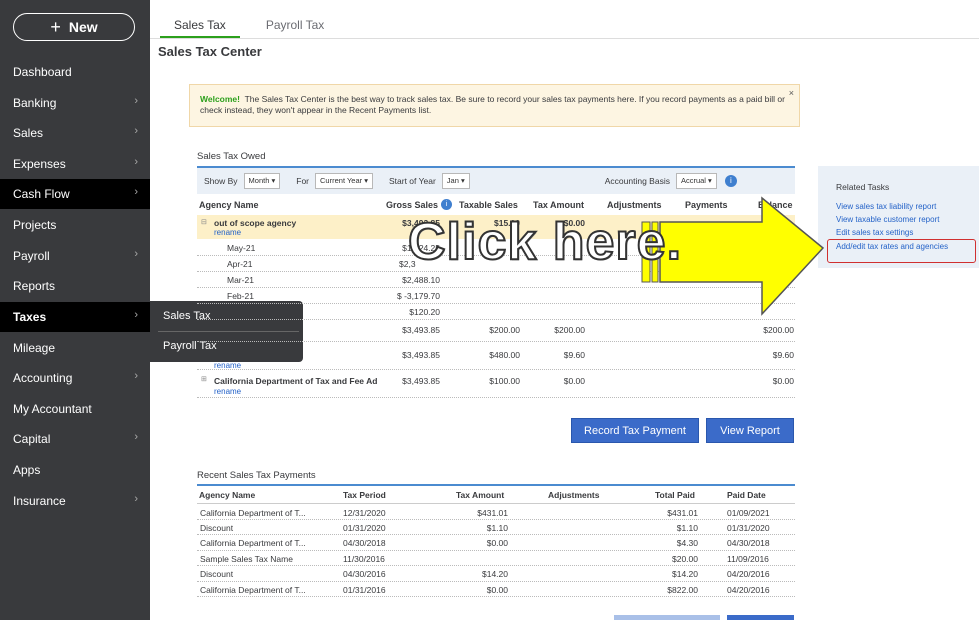 The image size is (979, 620). Describe the element at coordinates (675, 495) in the screenshot. I see `pay-col-total: Total Paid` at that location.